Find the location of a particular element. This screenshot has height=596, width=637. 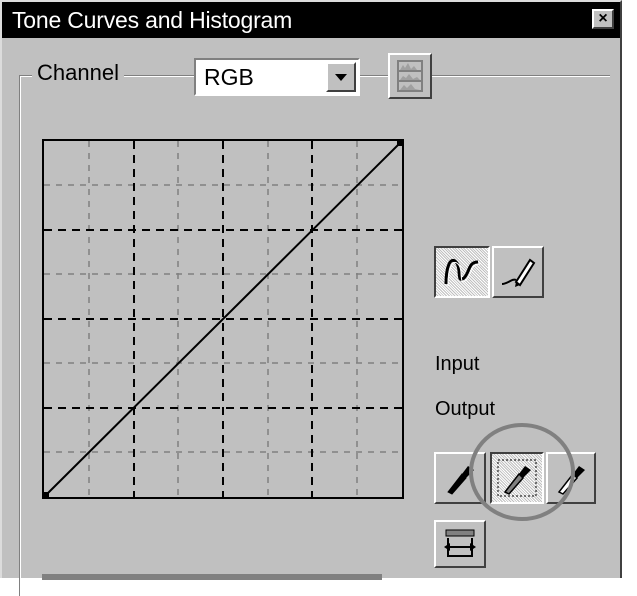

dropdown-button is located at coordinates (341, 77).